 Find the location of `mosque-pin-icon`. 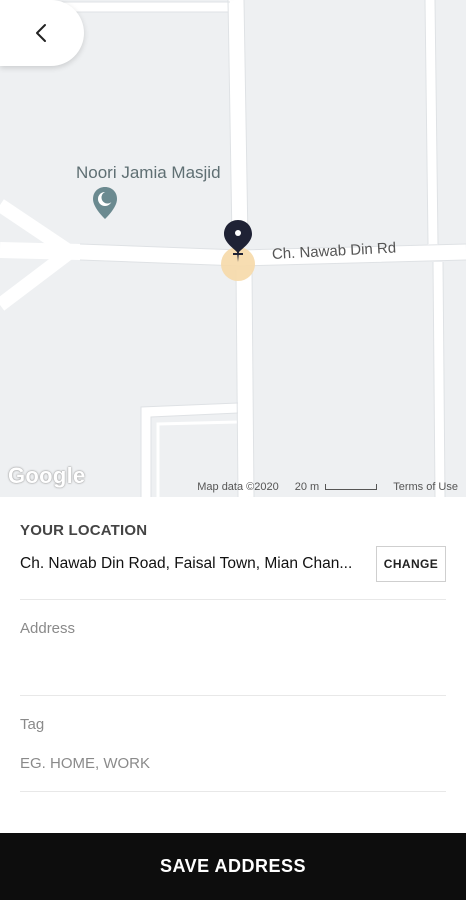

mosque-pin-icon is located at coordinates (105, 203).